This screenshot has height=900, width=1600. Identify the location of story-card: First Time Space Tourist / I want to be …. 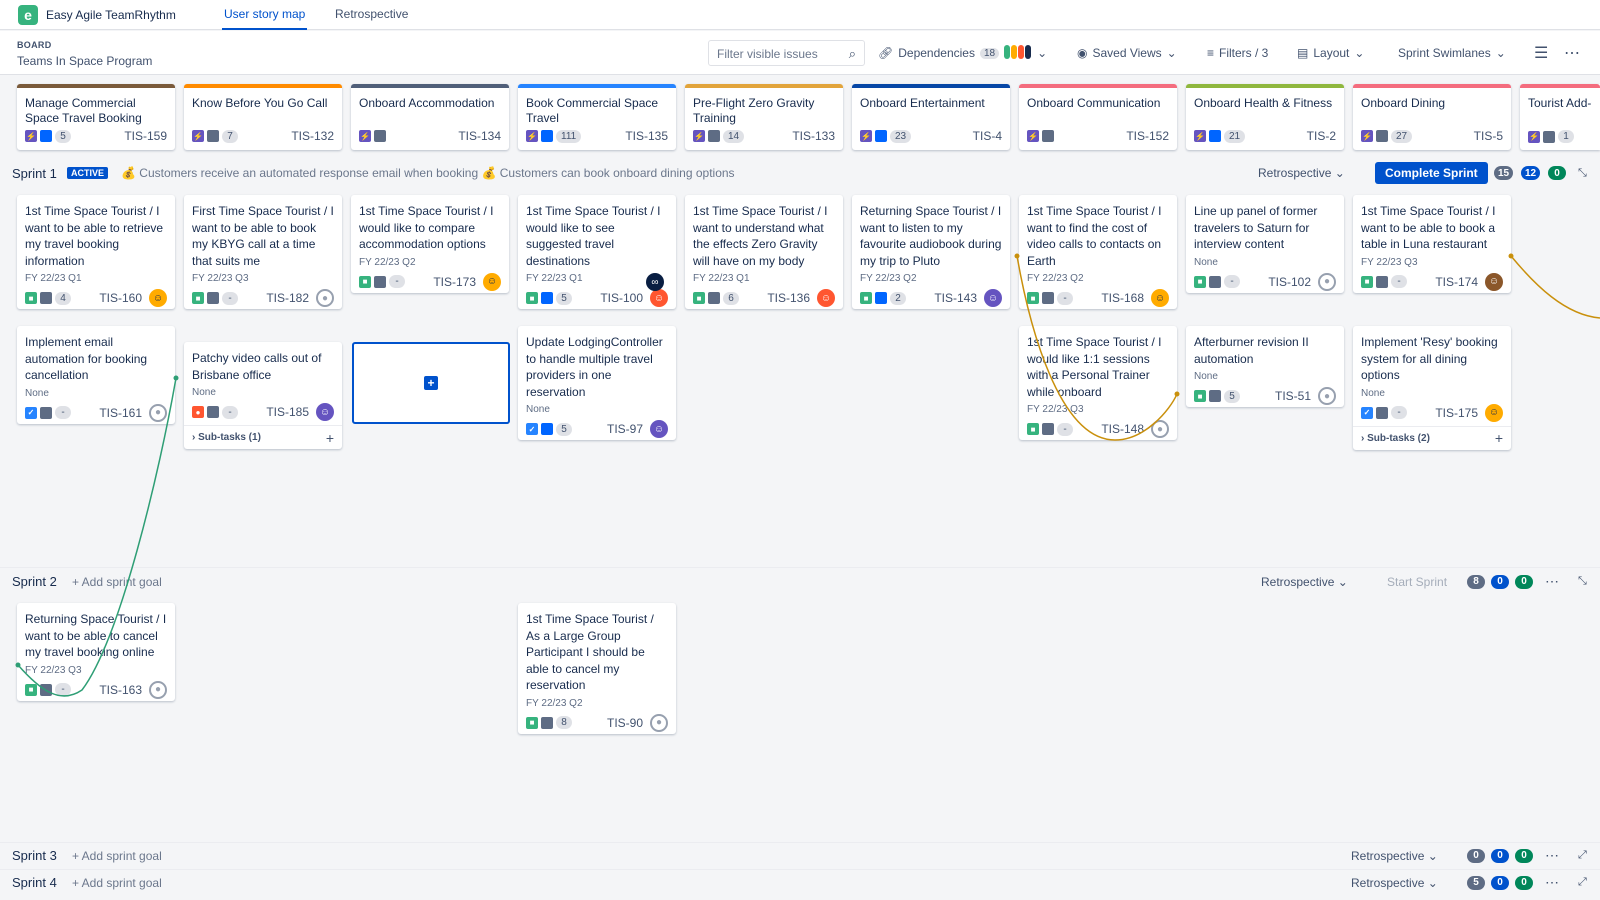
(263, 252).